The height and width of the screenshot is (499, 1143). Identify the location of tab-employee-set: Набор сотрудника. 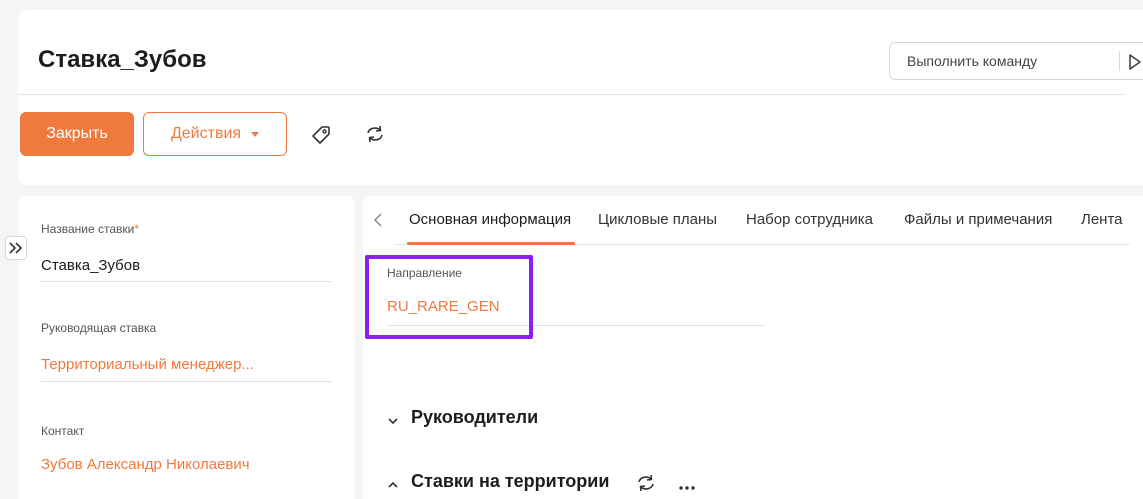
(809, 219).